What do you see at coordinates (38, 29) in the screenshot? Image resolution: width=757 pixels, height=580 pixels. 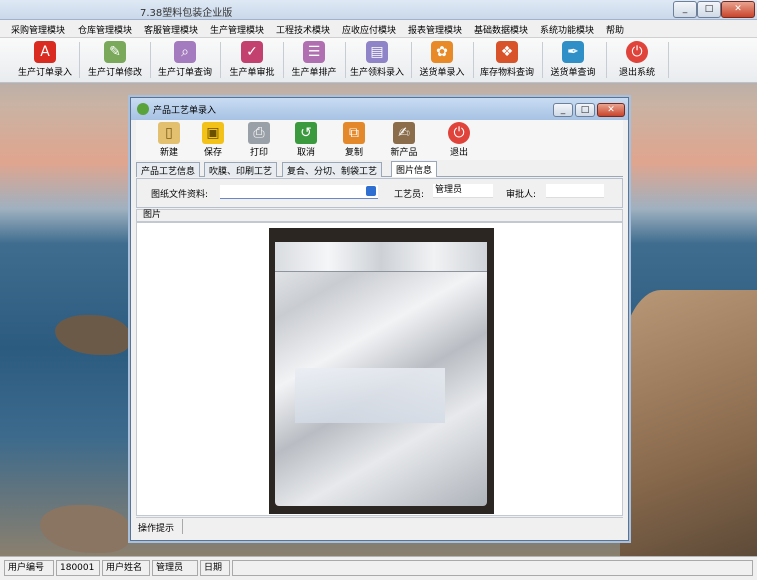 I see `menu-purchase: 采购管理模块` at bounding box center [38, 29].